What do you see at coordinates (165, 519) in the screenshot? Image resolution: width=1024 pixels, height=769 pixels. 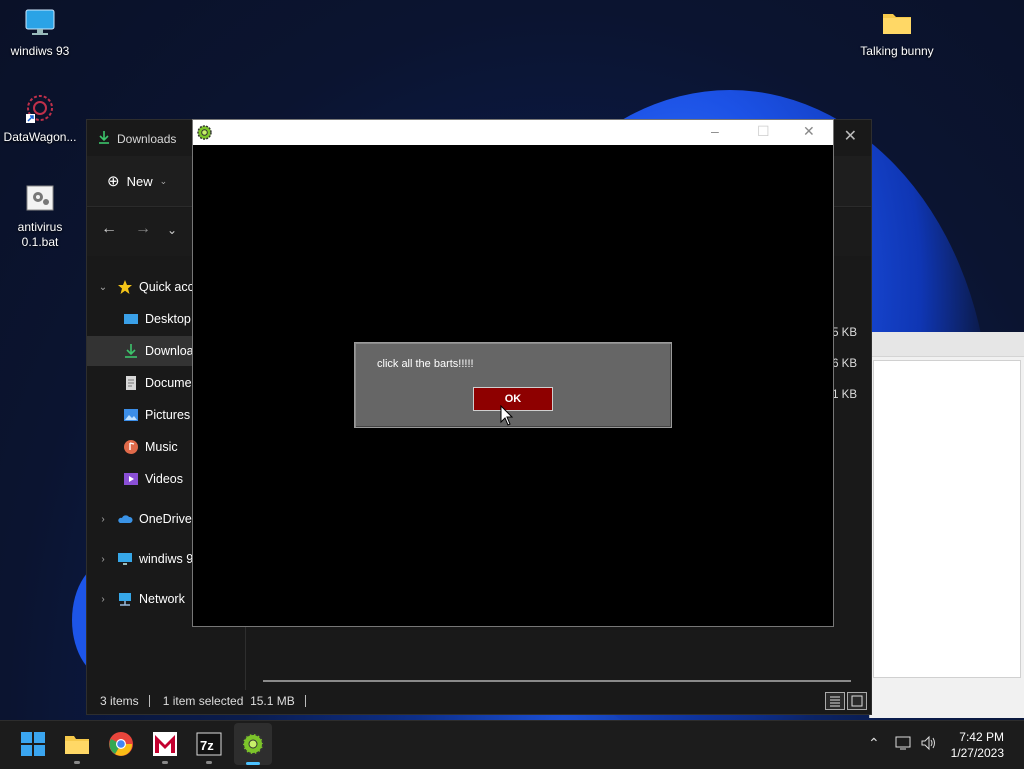 I see `sidebar-item-label: OneDrive` at bounding box center [165, 519].